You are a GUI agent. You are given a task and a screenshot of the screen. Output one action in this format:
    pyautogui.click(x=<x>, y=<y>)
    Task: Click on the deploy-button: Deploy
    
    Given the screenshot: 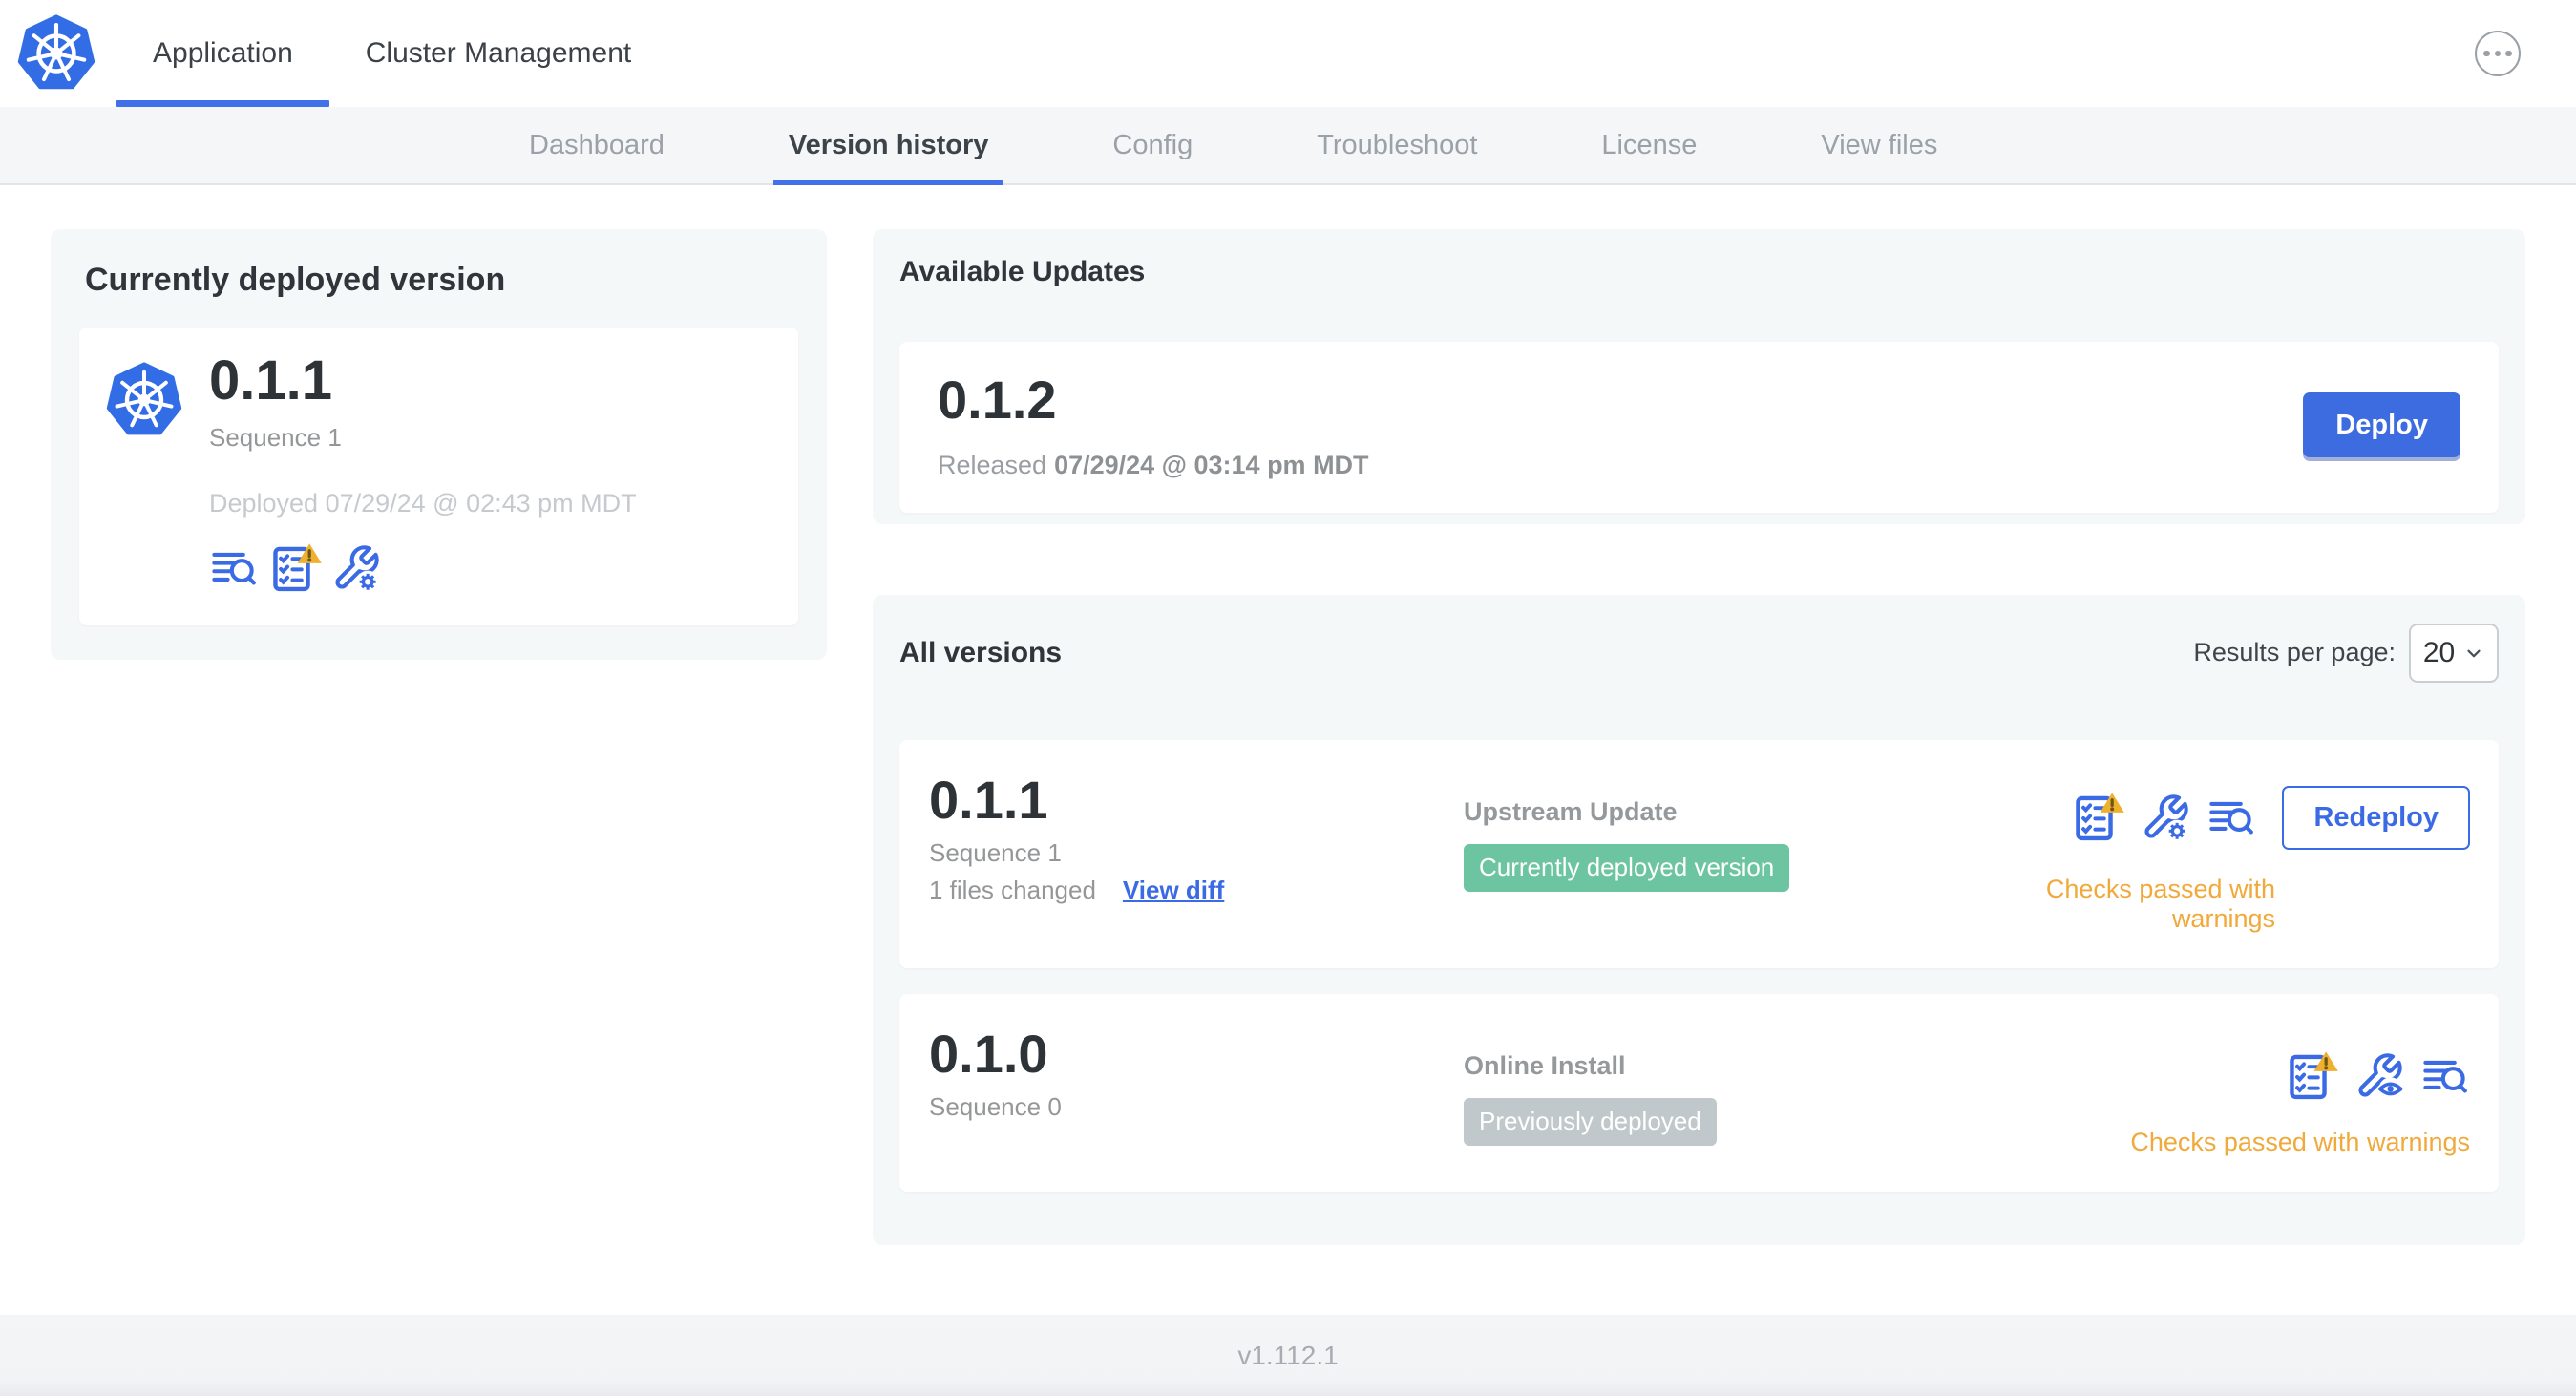 What is the action you would take?
    pyautogui.click(x=2381, y=425)
    